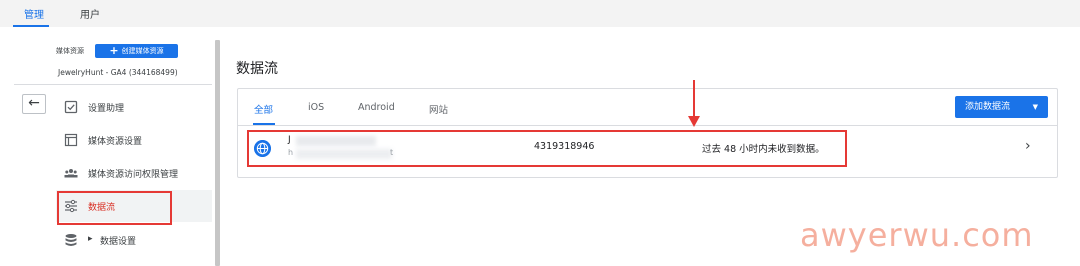 The width and height of the screenshot is (1080, 266). What do you see at coordinates (547, 148) in the screenshot?
I see `highlight-box-row` at bounding box center [547, 148].